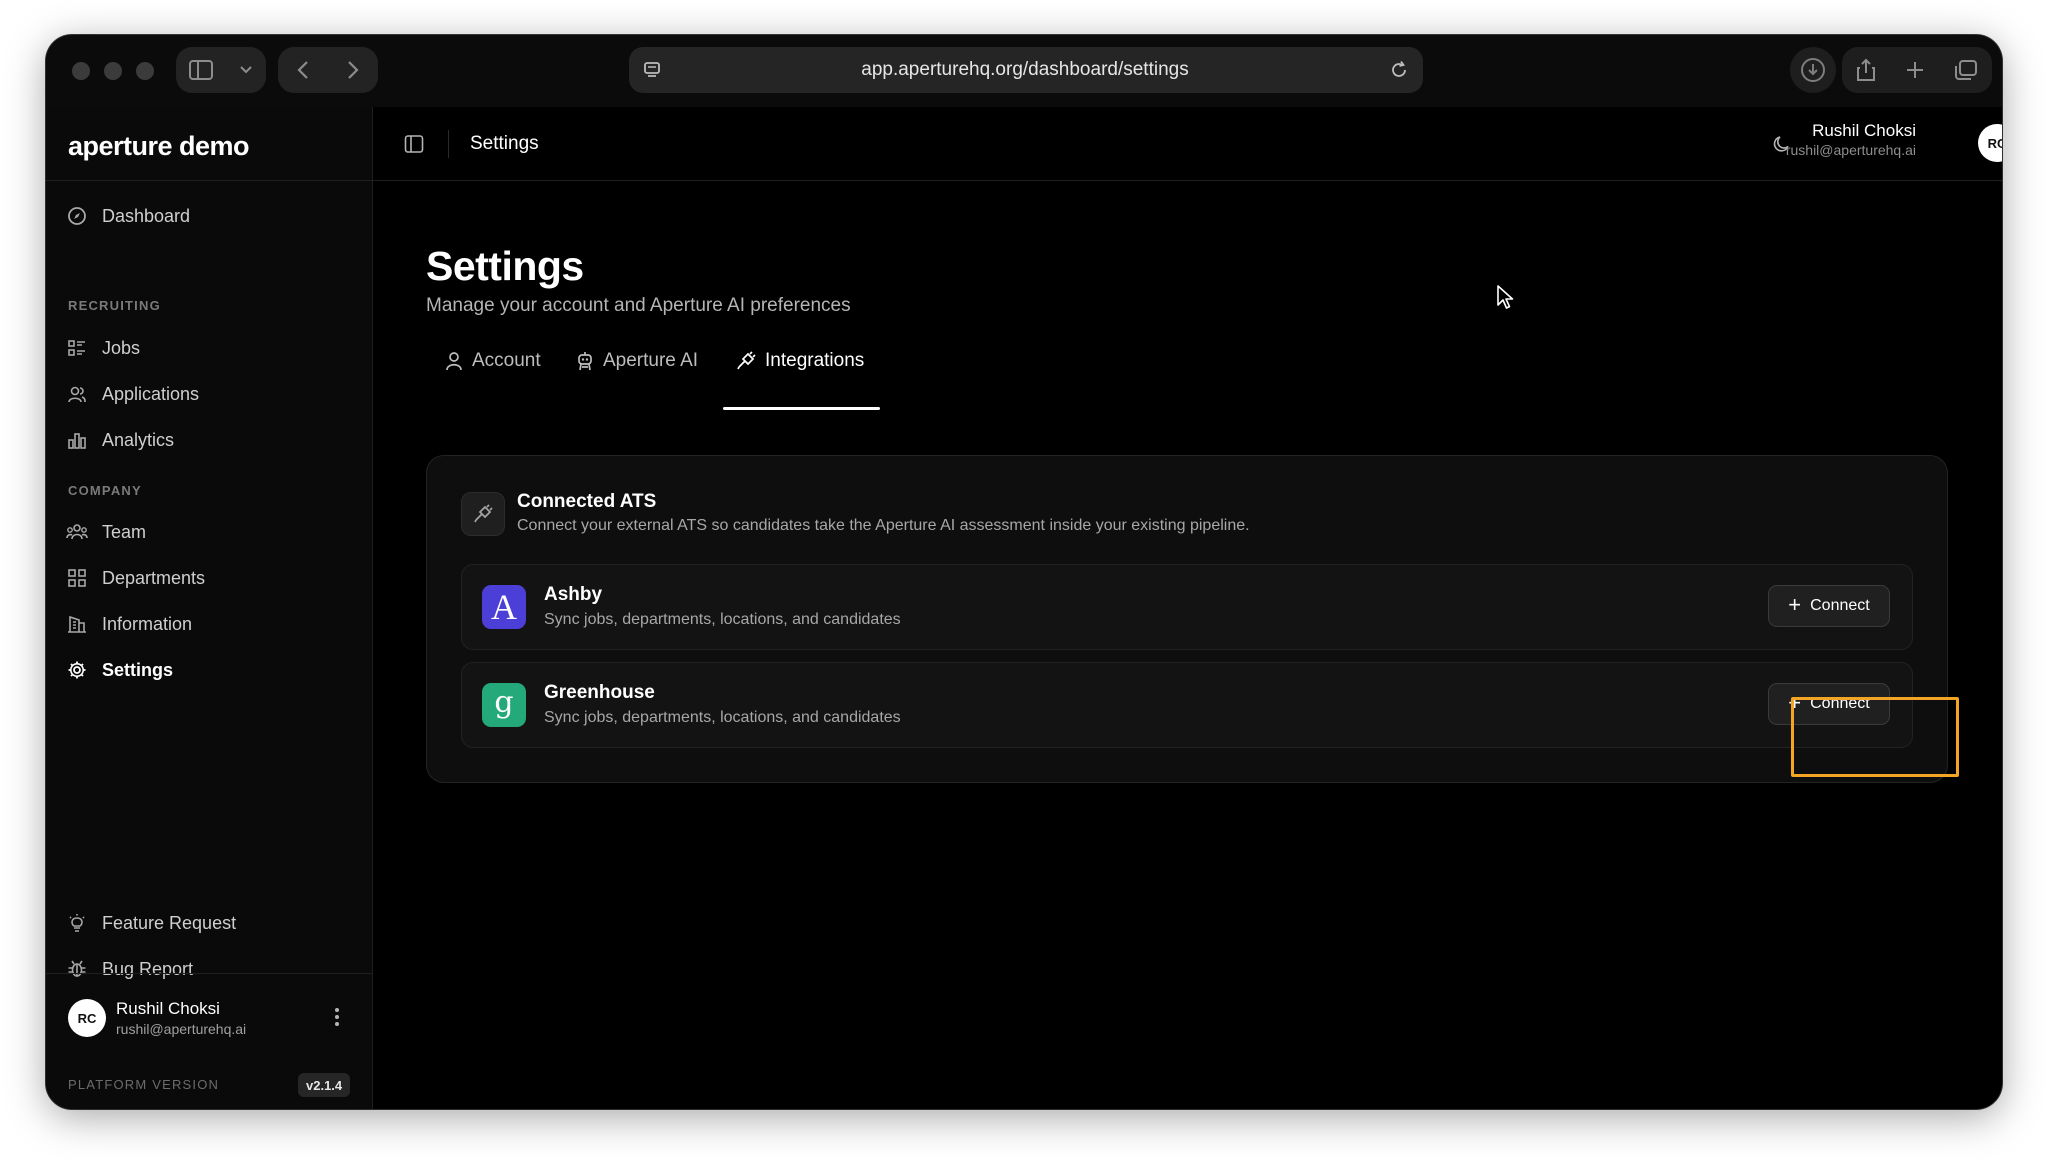  I want to click on mouse-cursor-icon, so click(1505, 299).